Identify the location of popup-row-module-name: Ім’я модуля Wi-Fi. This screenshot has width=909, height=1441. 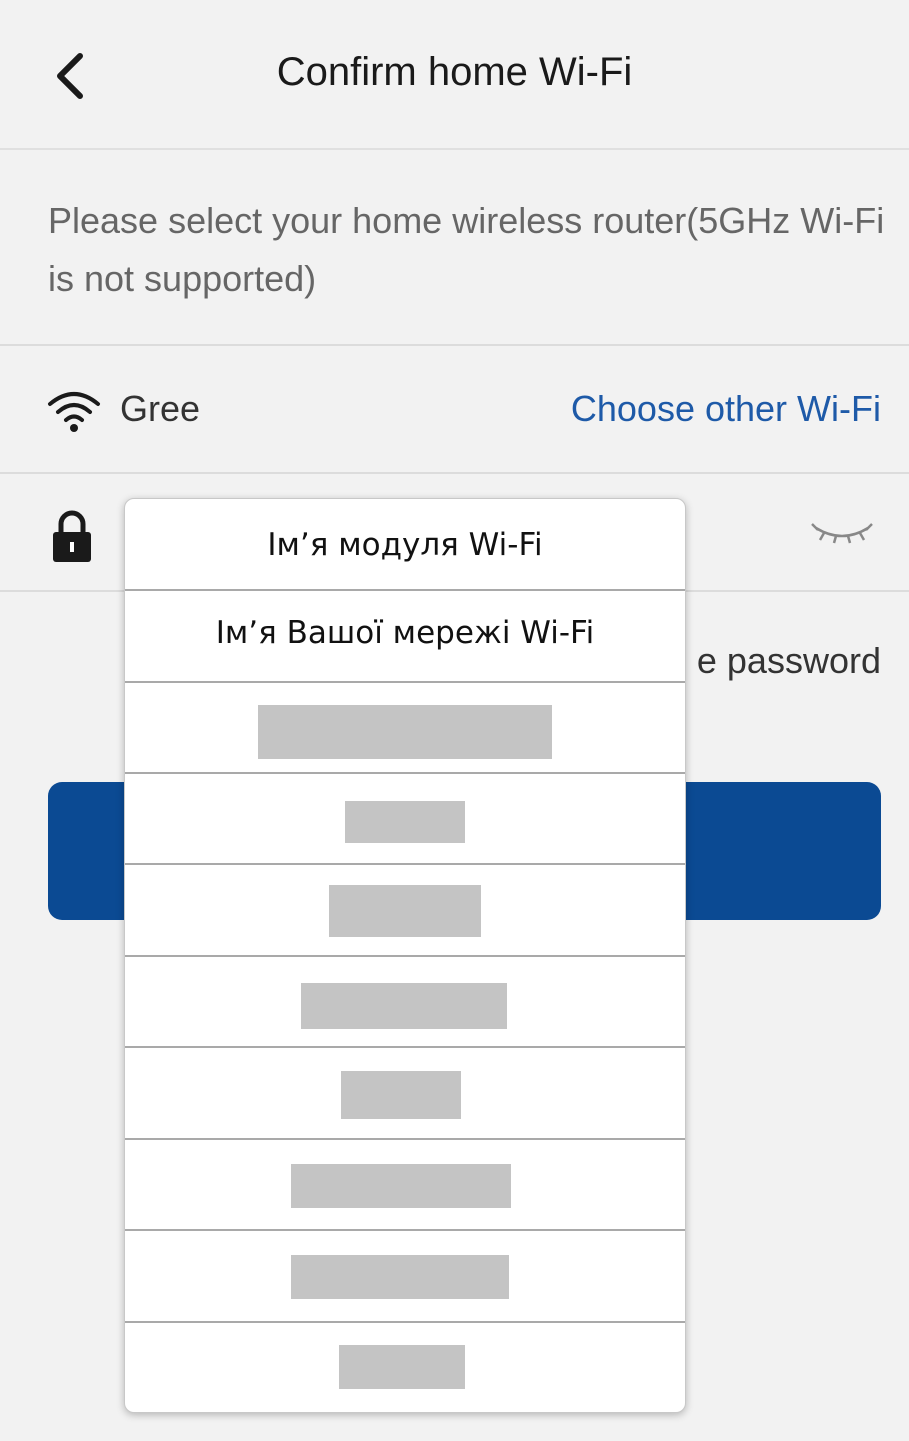
(405, 545).